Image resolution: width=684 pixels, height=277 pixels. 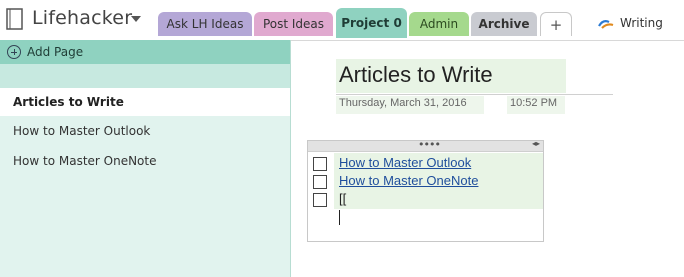 What do you see at coordinates (55, 52) in the screenshot?
I see `add-page-label: Add Page` at bounding box center [55, 52].